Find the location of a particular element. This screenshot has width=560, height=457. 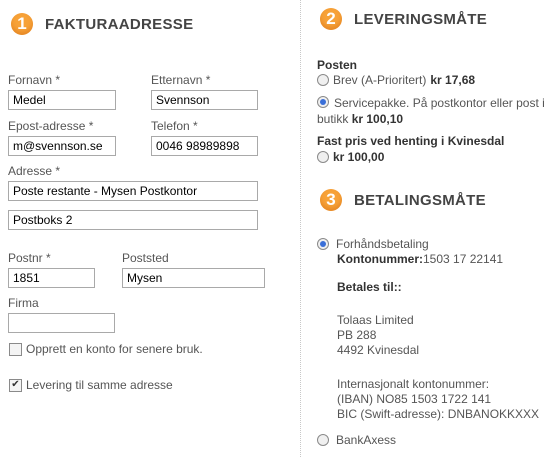

option-brev-radio is located at coordinates (323, 80).